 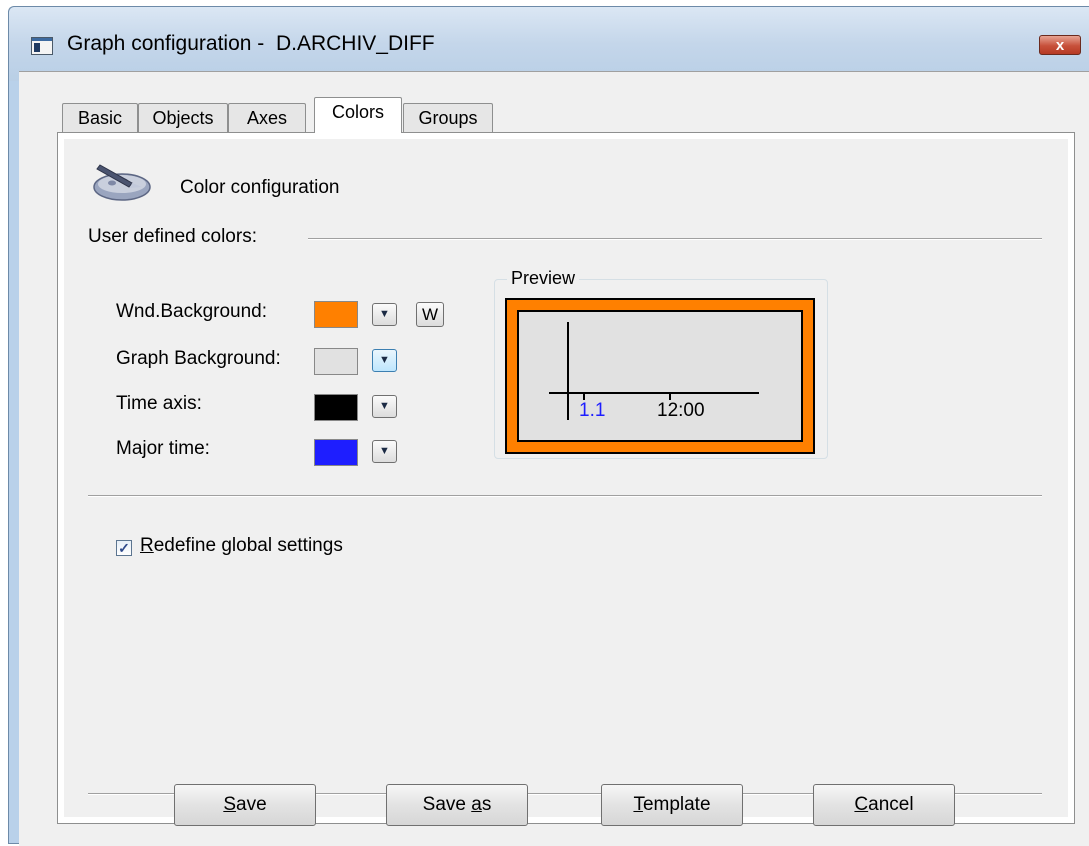 What do you see at coordinates (192, 311) in the screenshot?
I see `wnd-background-label: Wnd.Background:` at bounding box center [192, 311].